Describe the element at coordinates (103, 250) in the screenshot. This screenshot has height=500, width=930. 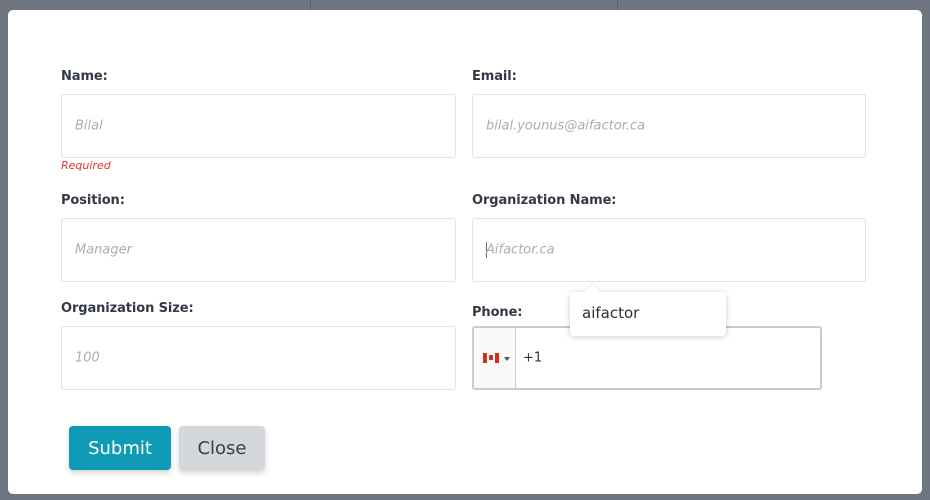
I see `position-placeholder: Manager` at that location.